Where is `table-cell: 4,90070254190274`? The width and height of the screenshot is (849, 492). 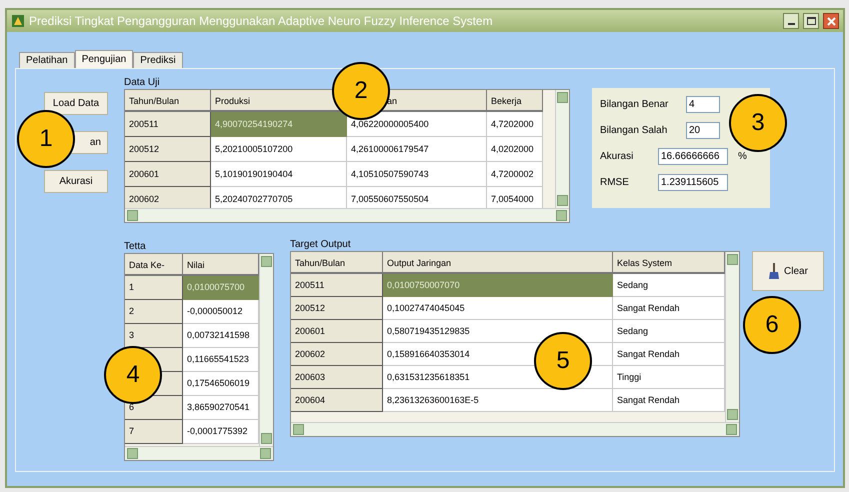
table-cell: 4,90070254190274 is located at coordinates (279, 124).